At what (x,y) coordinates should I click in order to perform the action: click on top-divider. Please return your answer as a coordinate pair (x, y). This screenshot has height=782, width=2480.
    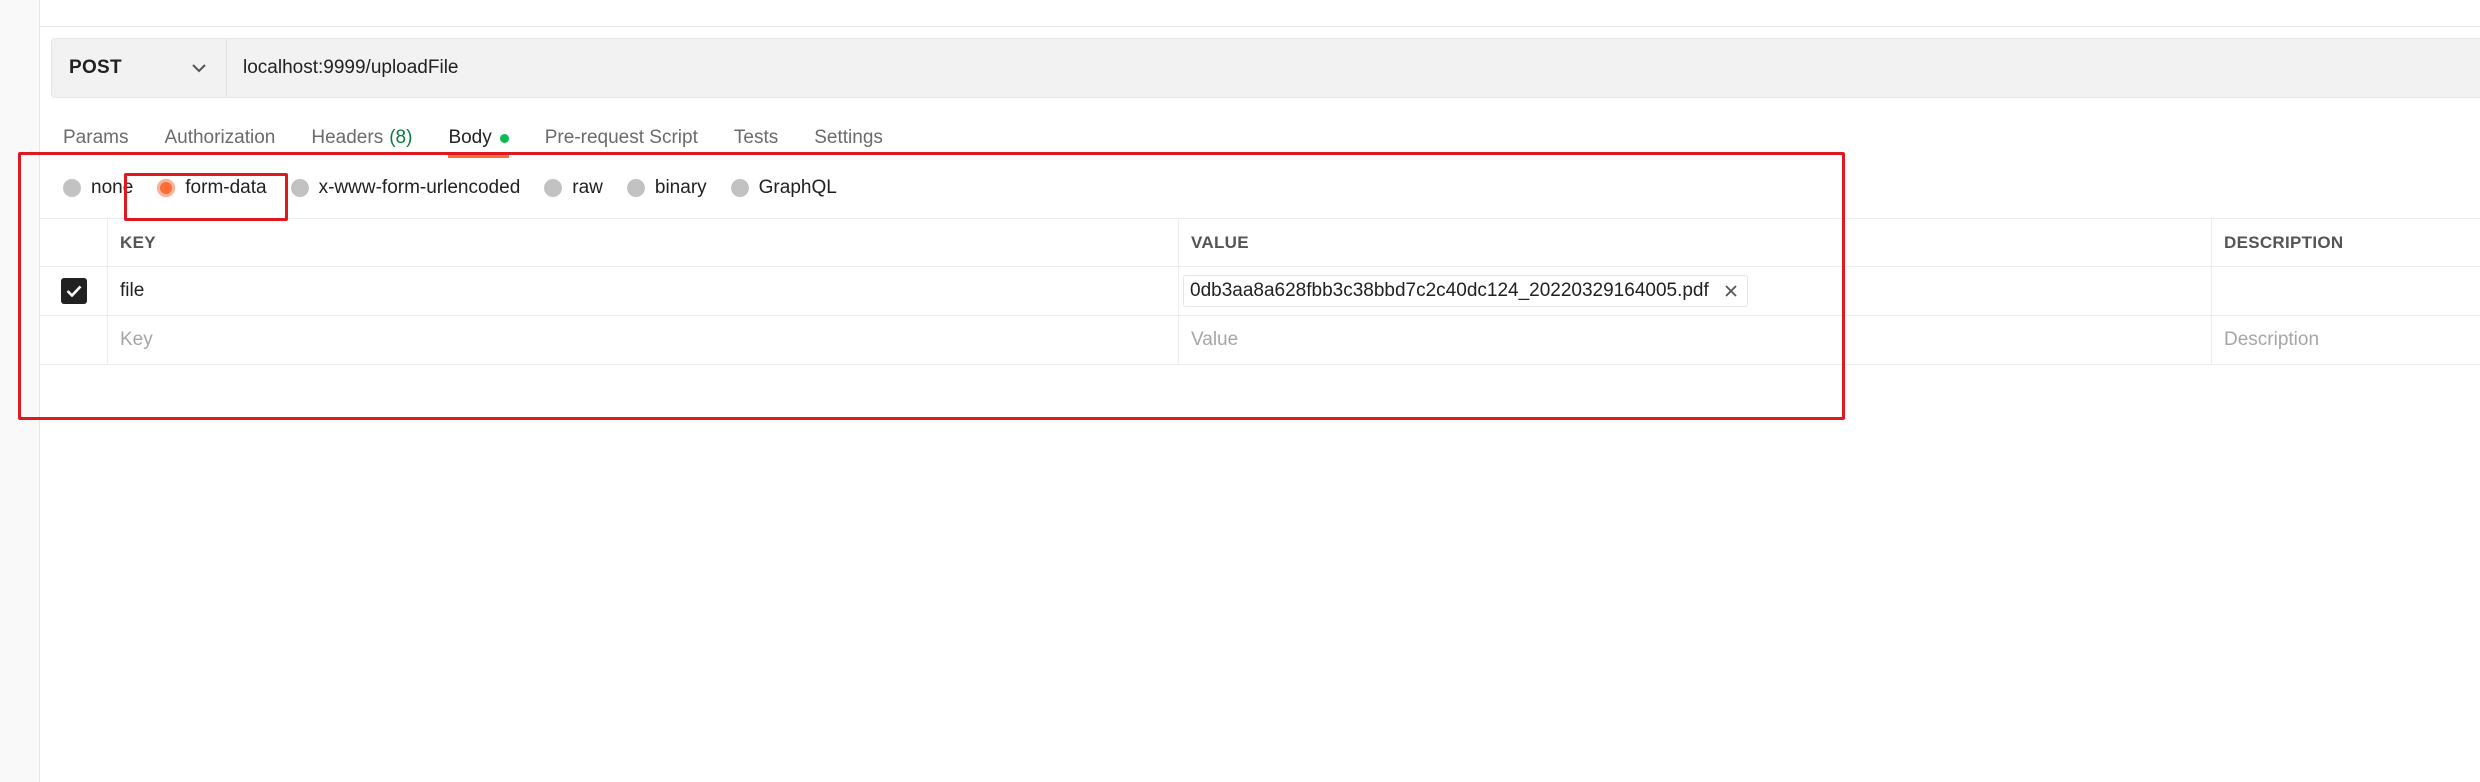
    Looking at the image, I should click on (1260, 26).